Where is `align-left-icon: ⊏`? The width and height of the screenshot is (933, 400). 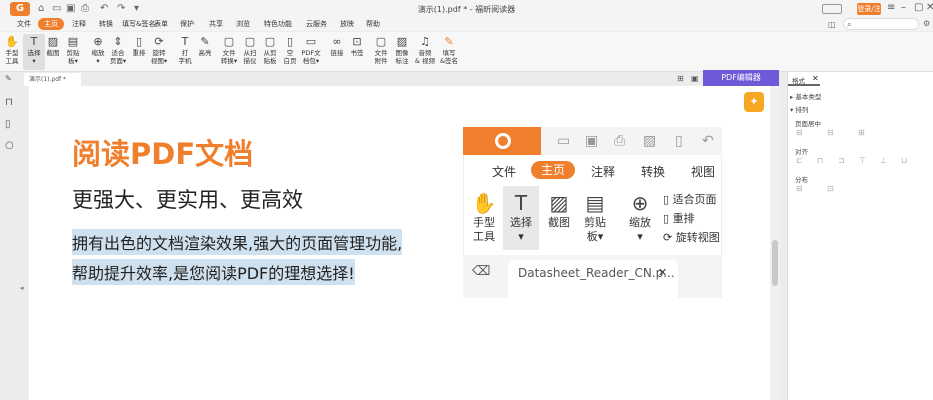 align-left-icon: ⊏ is located at coordinates (799, 160).